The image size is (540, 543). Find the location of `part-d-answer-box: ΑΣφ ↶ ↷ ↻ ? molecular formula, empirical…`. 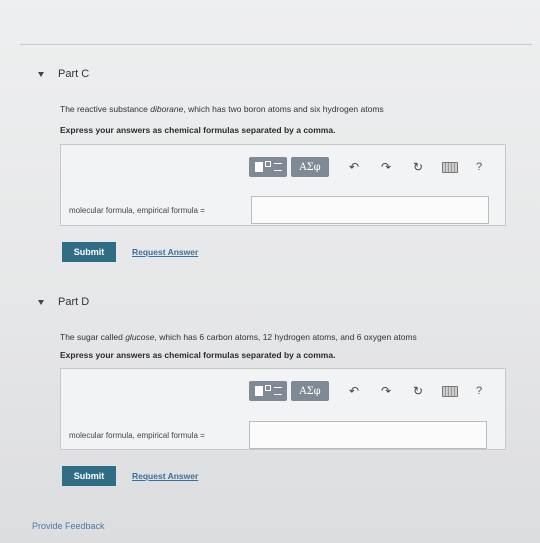

part-d-answer-box: ΑΣφ ↶ ↷ ↻ ? molecular formula, empirical… is located at coordinates (283, 409).